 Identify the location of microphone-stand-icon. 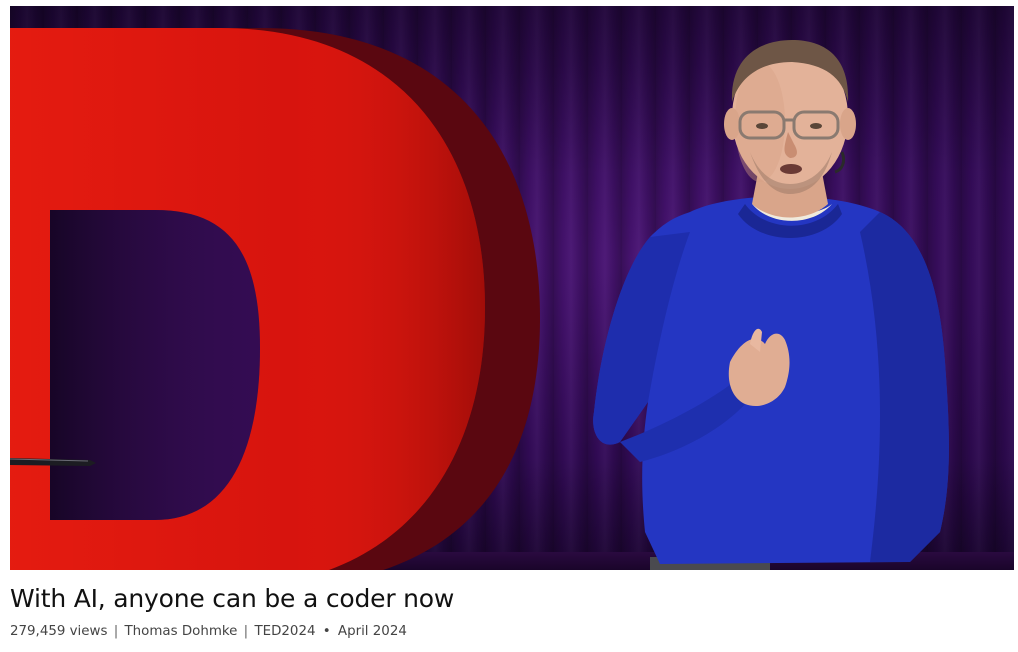
(53, 462).